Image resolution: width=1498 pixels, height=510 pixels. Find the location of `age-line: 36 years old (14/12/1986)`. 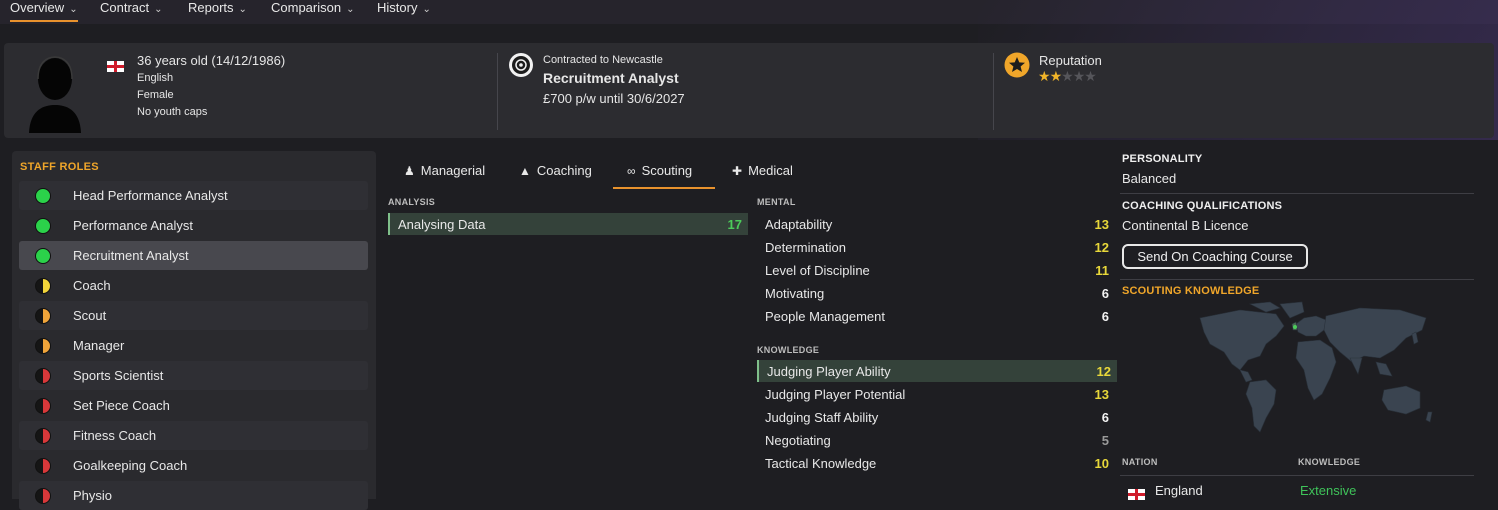

age-line: 36 years old (14/12/1986) is located at coordinates (211, 60).